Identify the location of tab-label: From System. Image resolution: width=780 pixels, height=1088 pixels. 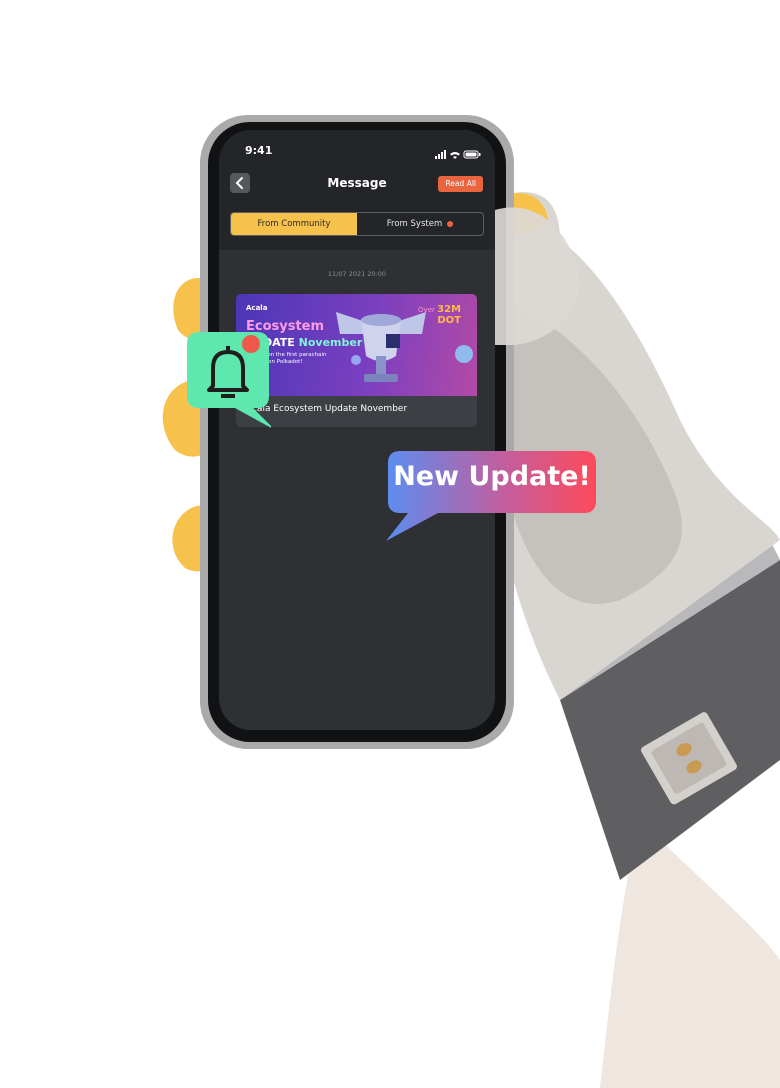
(414, 224).